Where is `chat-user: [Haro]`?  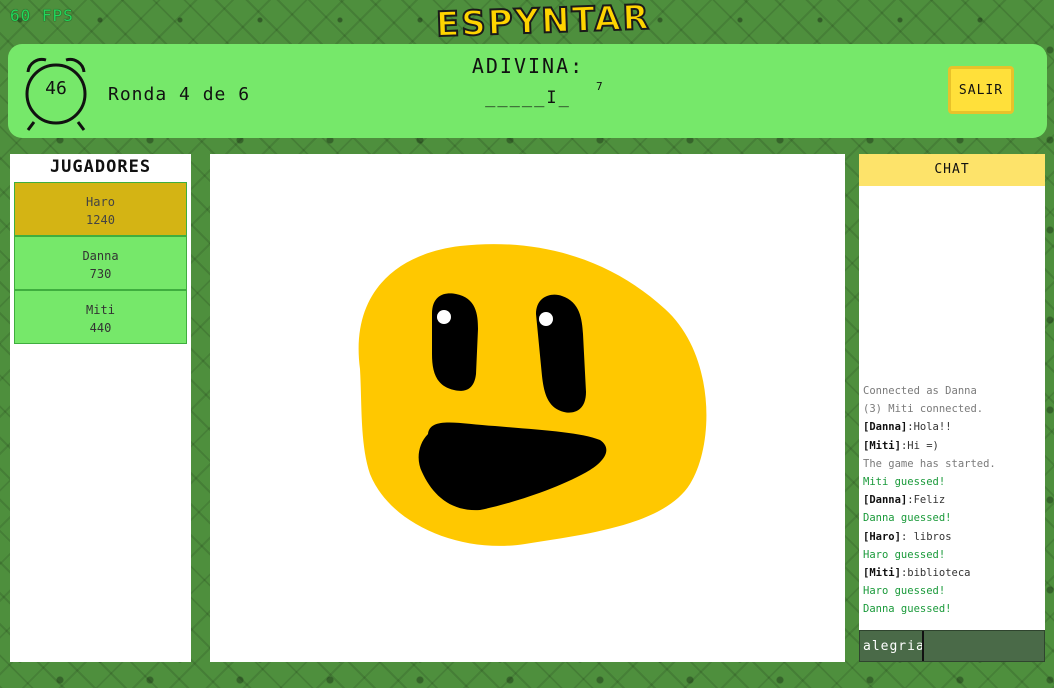
chat-user: [Haro] is located at coordinates (882, 536).